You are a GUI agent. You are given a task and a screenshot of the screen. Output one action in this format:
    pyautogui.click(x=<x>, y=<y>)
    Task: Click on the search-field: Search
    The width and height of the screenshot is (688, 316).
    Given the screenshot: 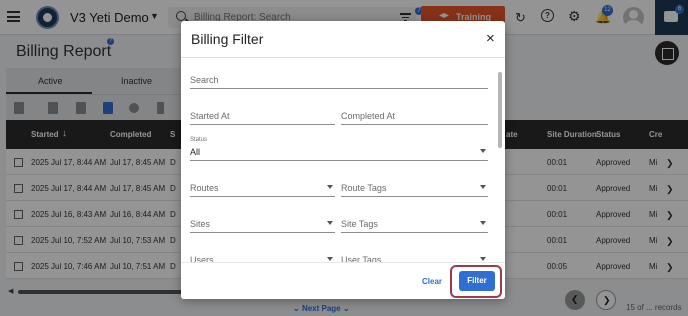 What is the action you would take?
    pyautogui.click(x=339, y=80)
    